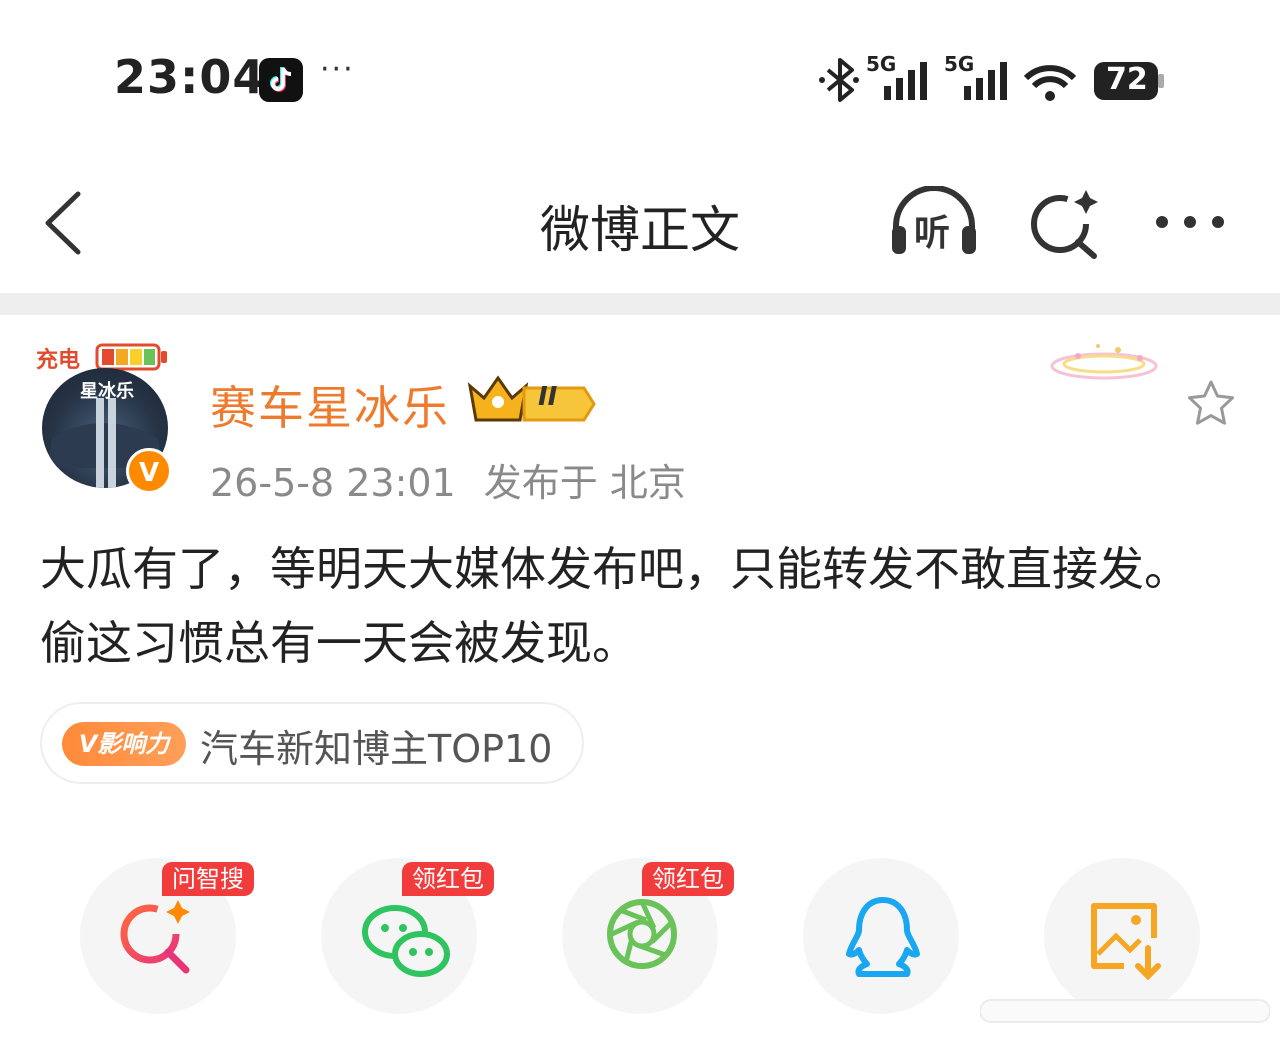 This screenshot has width=1280, height=1041. I want to click on share-save-image-button, so click(1122, 936).